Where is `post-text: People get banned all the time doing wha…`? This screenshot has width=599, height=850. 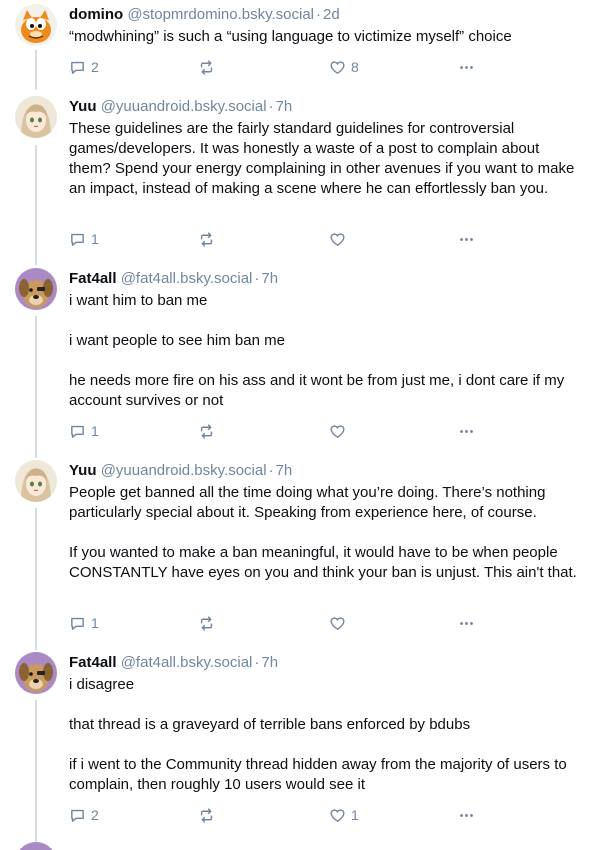 post-text: People get banned all the time doing wha… is located at coordinates (324, 533).